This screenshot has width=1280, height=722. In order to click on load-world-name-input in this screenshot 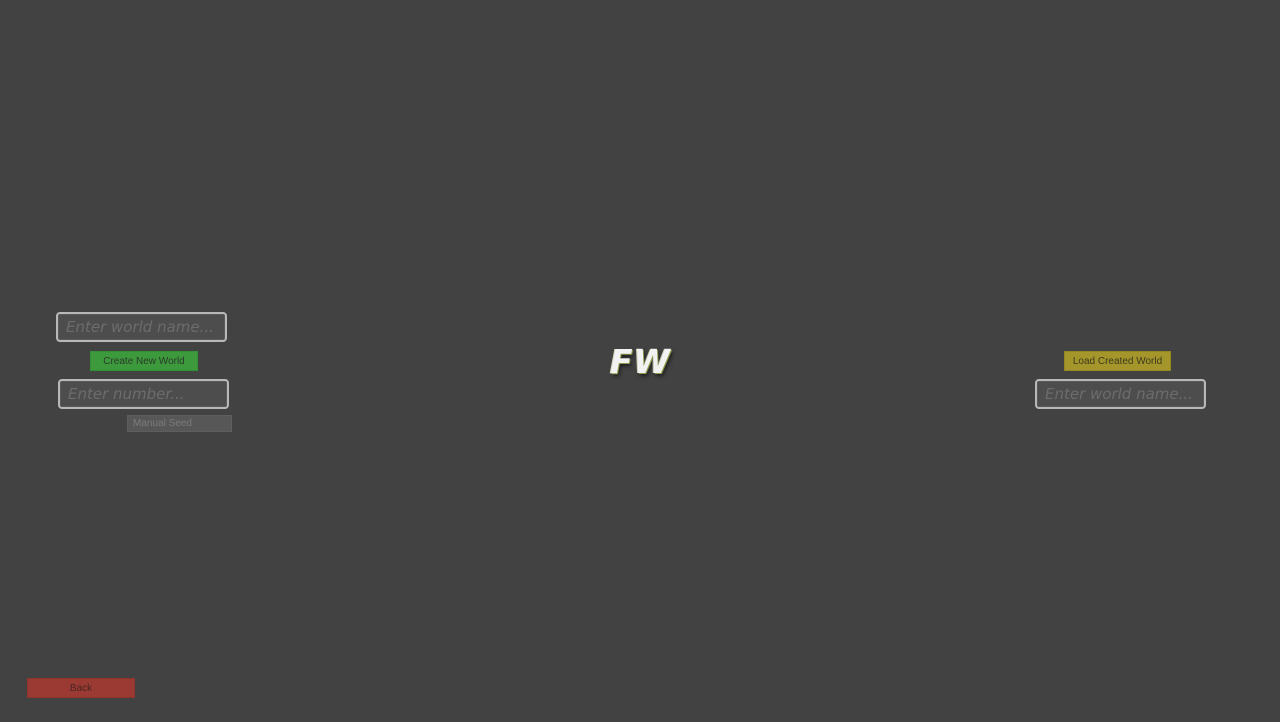, I will do `click(1120, 394)`.